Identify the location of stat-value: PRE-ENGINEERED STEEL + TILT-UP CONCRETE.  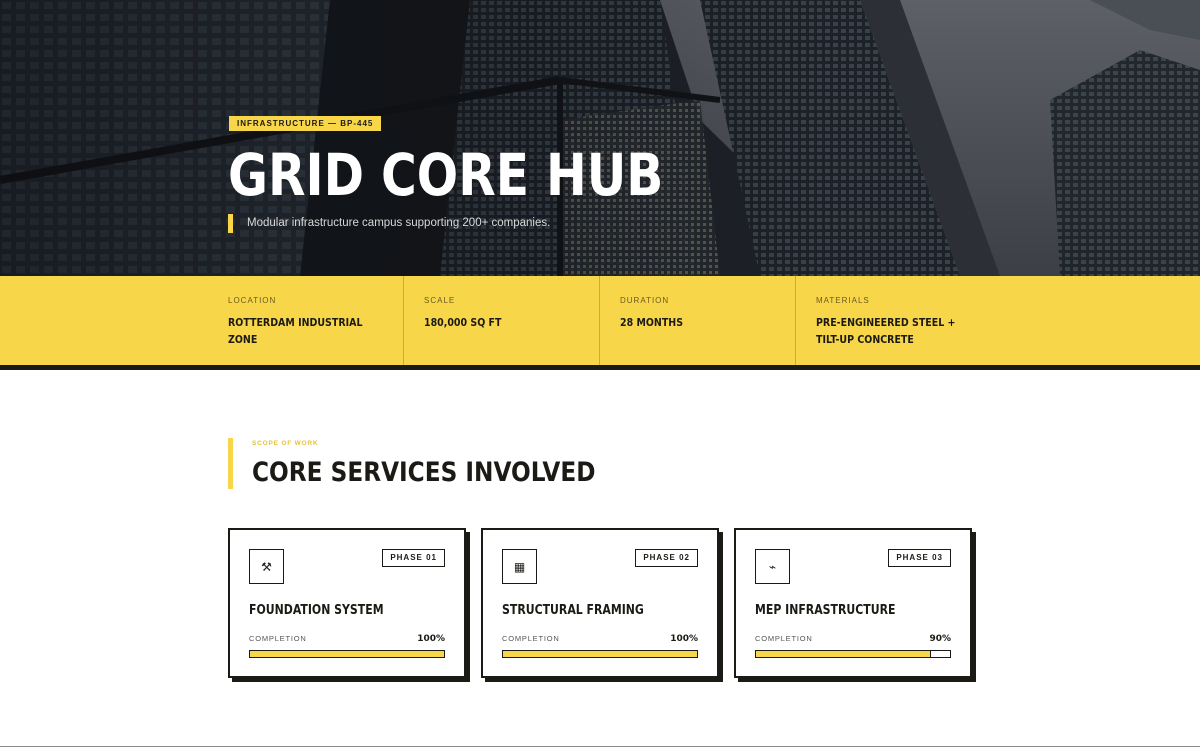
(886, 331).